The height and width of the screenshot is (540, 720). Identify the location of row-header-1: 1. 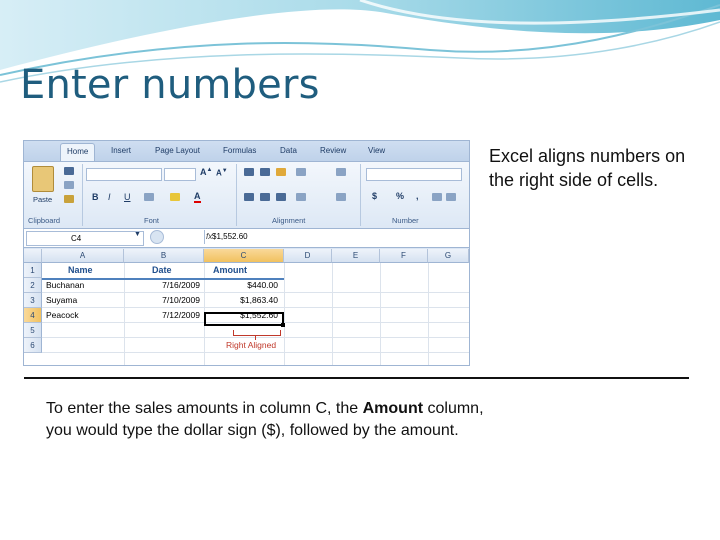
(33, 270).